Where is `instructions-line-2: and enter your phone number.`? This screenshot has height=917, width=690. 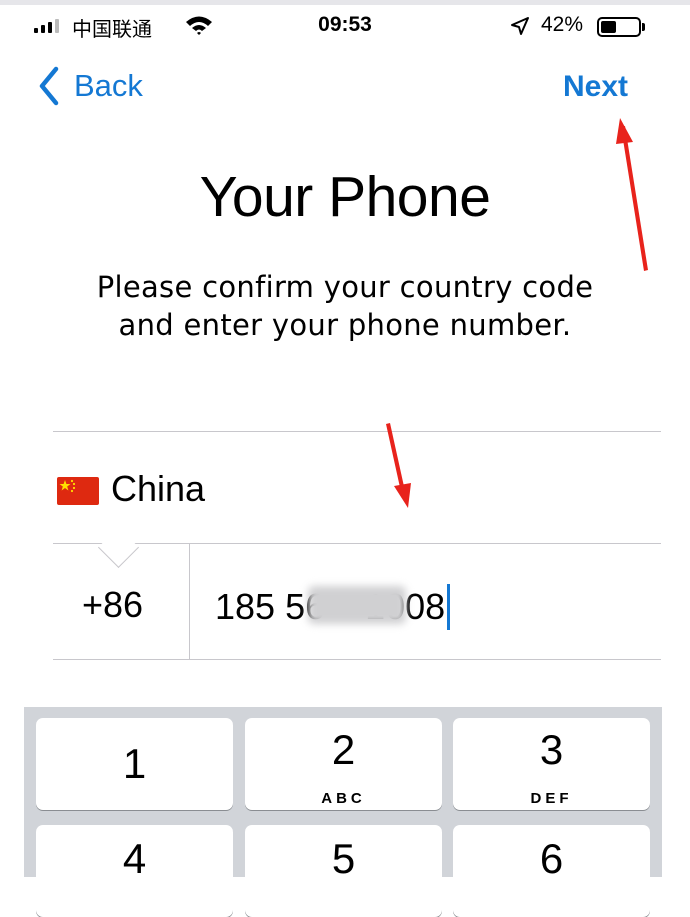
instructions-line-2: and enter your phone number. is located at coordinates (345, 325).